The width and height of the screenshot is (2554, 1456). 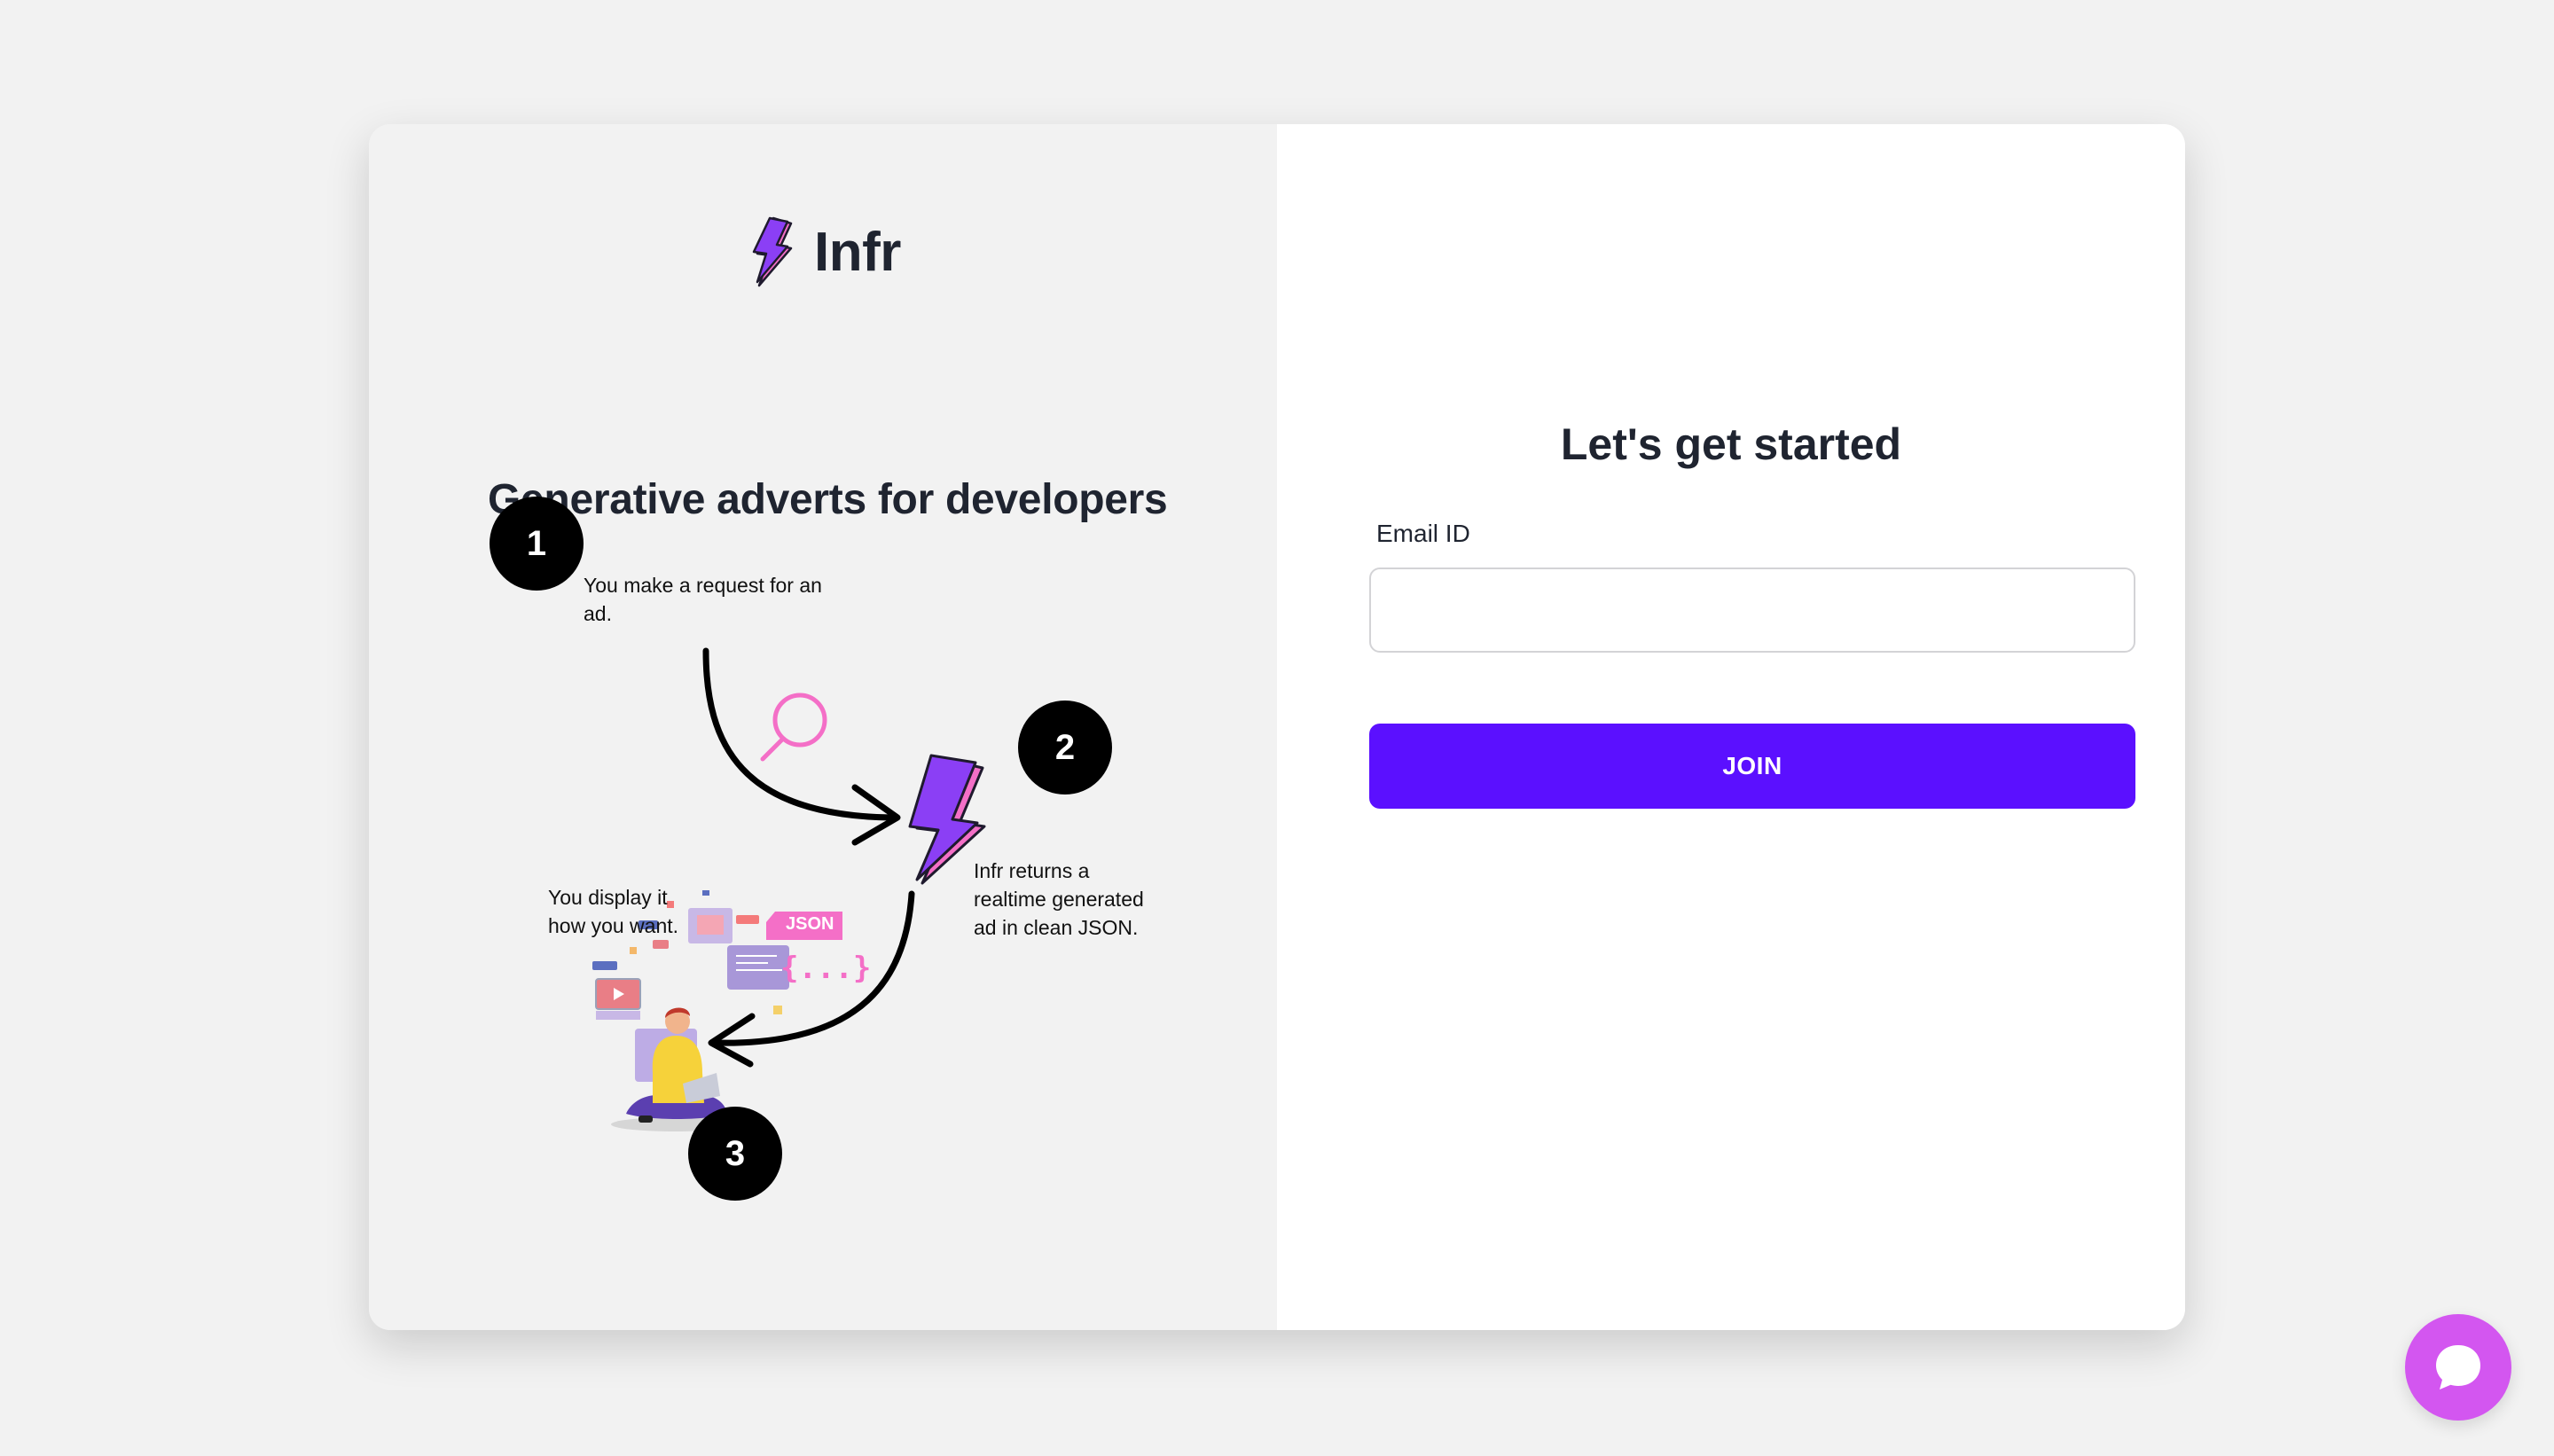 I want to click on chat-launcher-button, so click(x=2458, y=1367).